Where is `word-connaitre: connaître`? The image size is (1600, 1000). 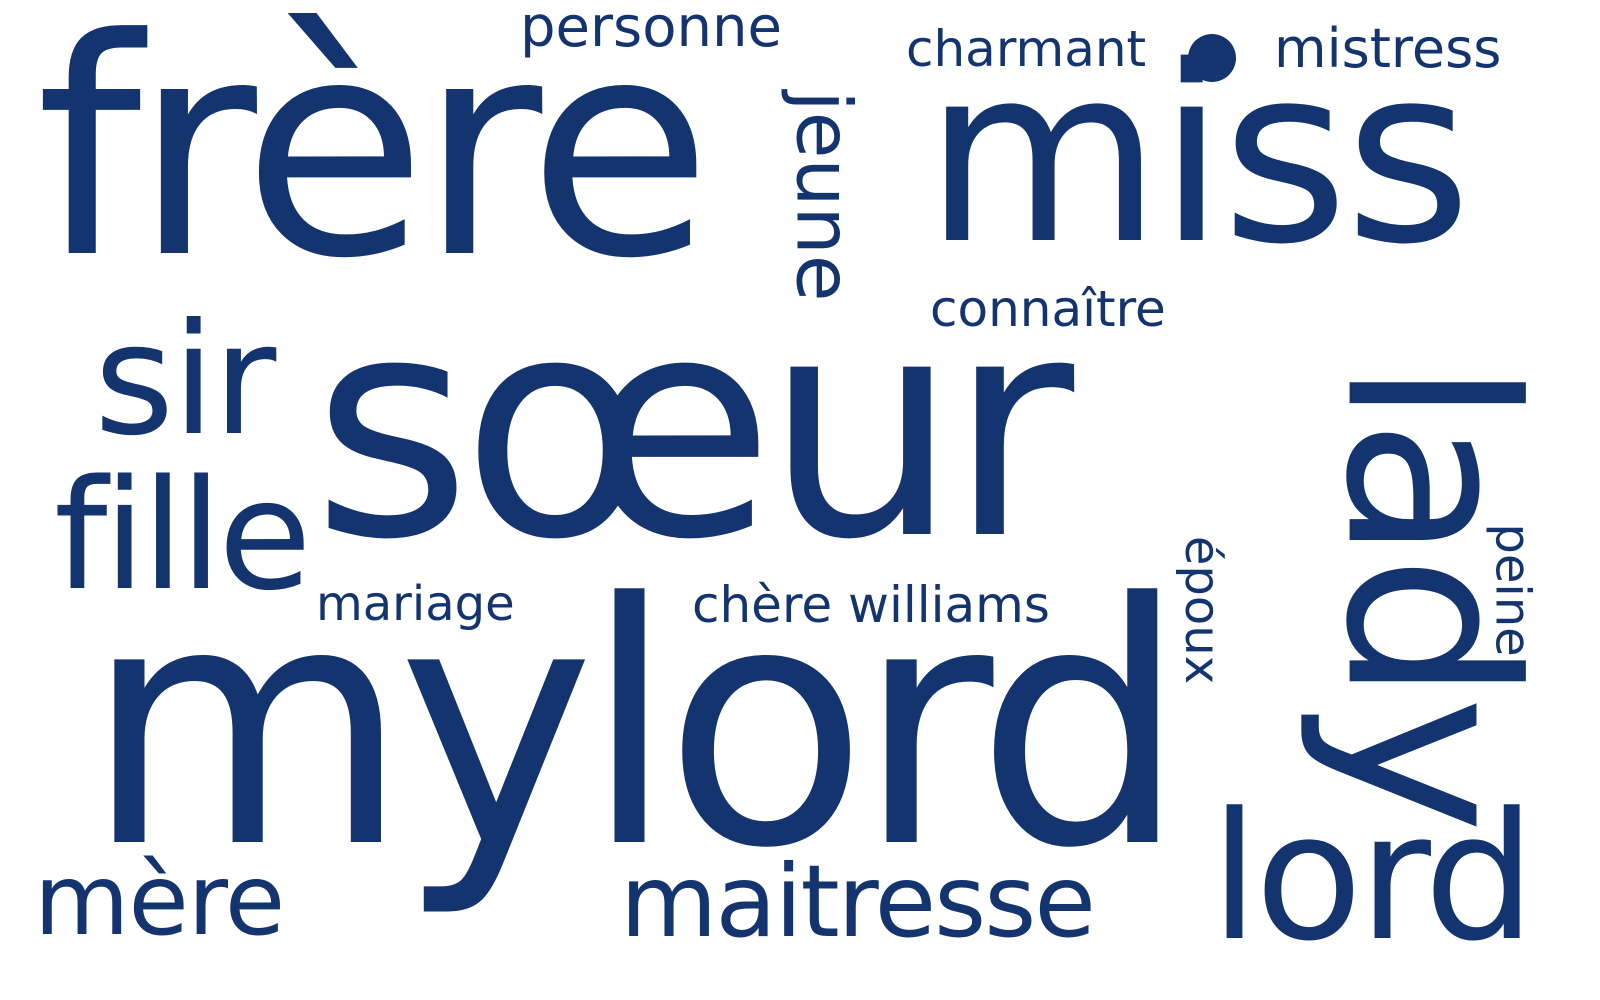
word-connaitre: connaître is located at coordinates (1048, 309).